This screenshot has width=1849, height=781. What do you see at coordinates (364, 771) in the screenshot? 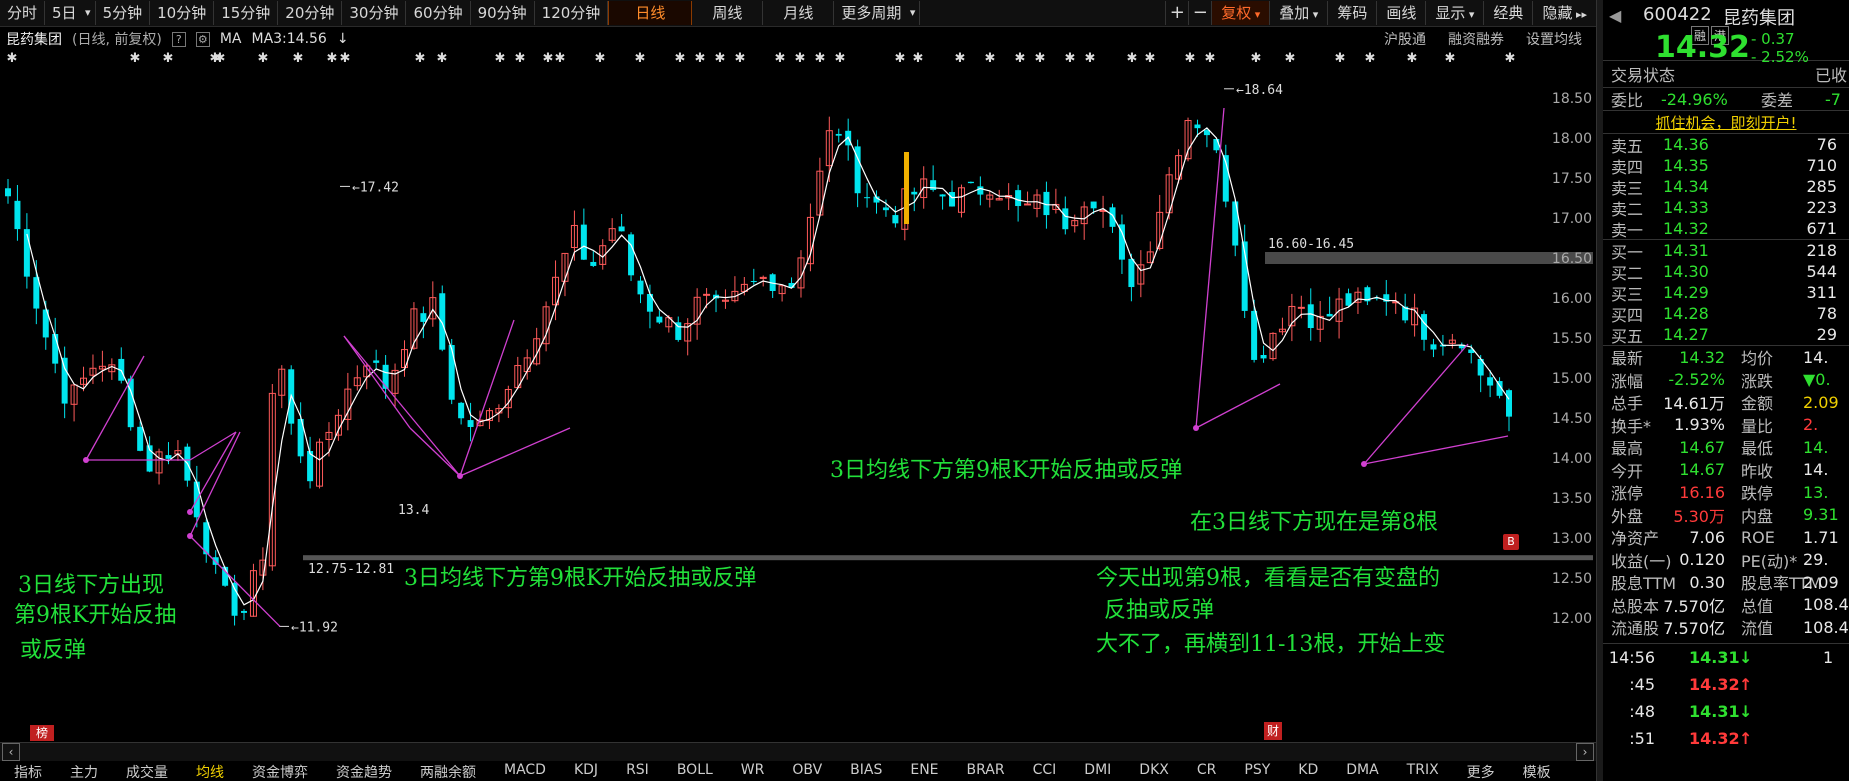
I see `indicator-tab-5: 资金趋势` at bounding box center [364, 771].